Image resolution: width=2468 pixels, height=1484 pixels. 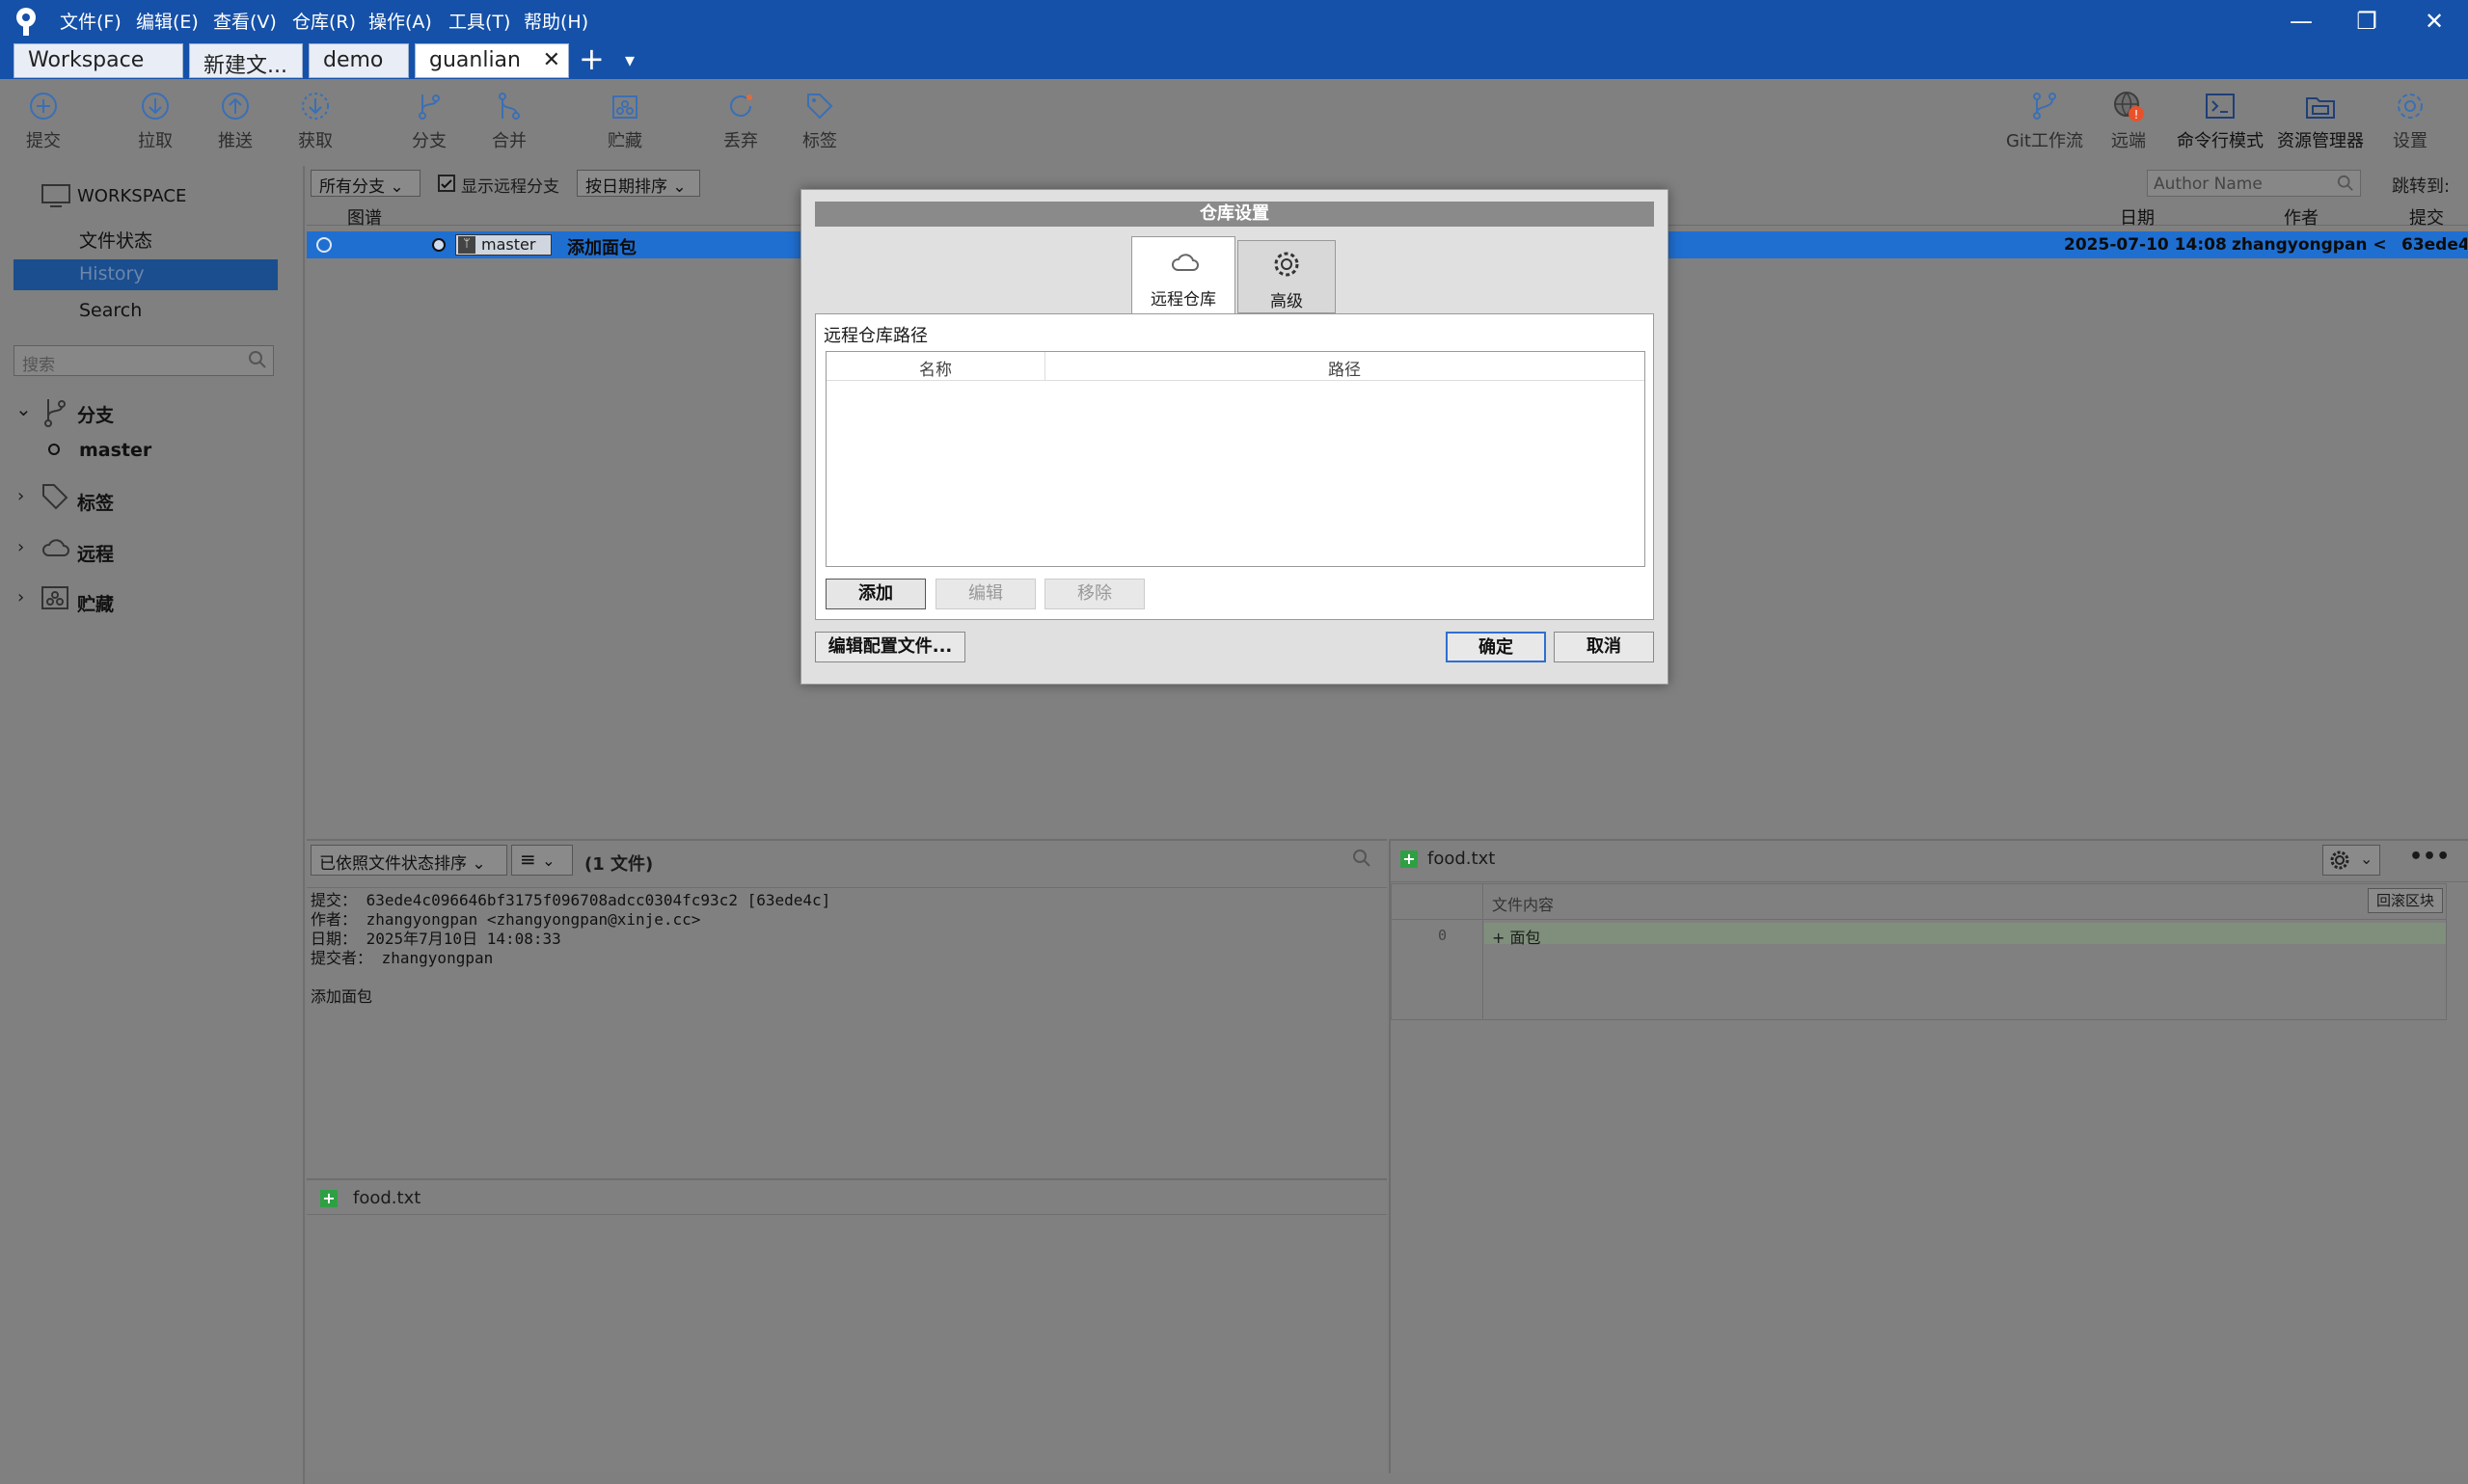 What do you see at coordinates (986, 594) in the screenshot?
I see `edit-remote-button: 编辑` at bounding box center [986, 594].